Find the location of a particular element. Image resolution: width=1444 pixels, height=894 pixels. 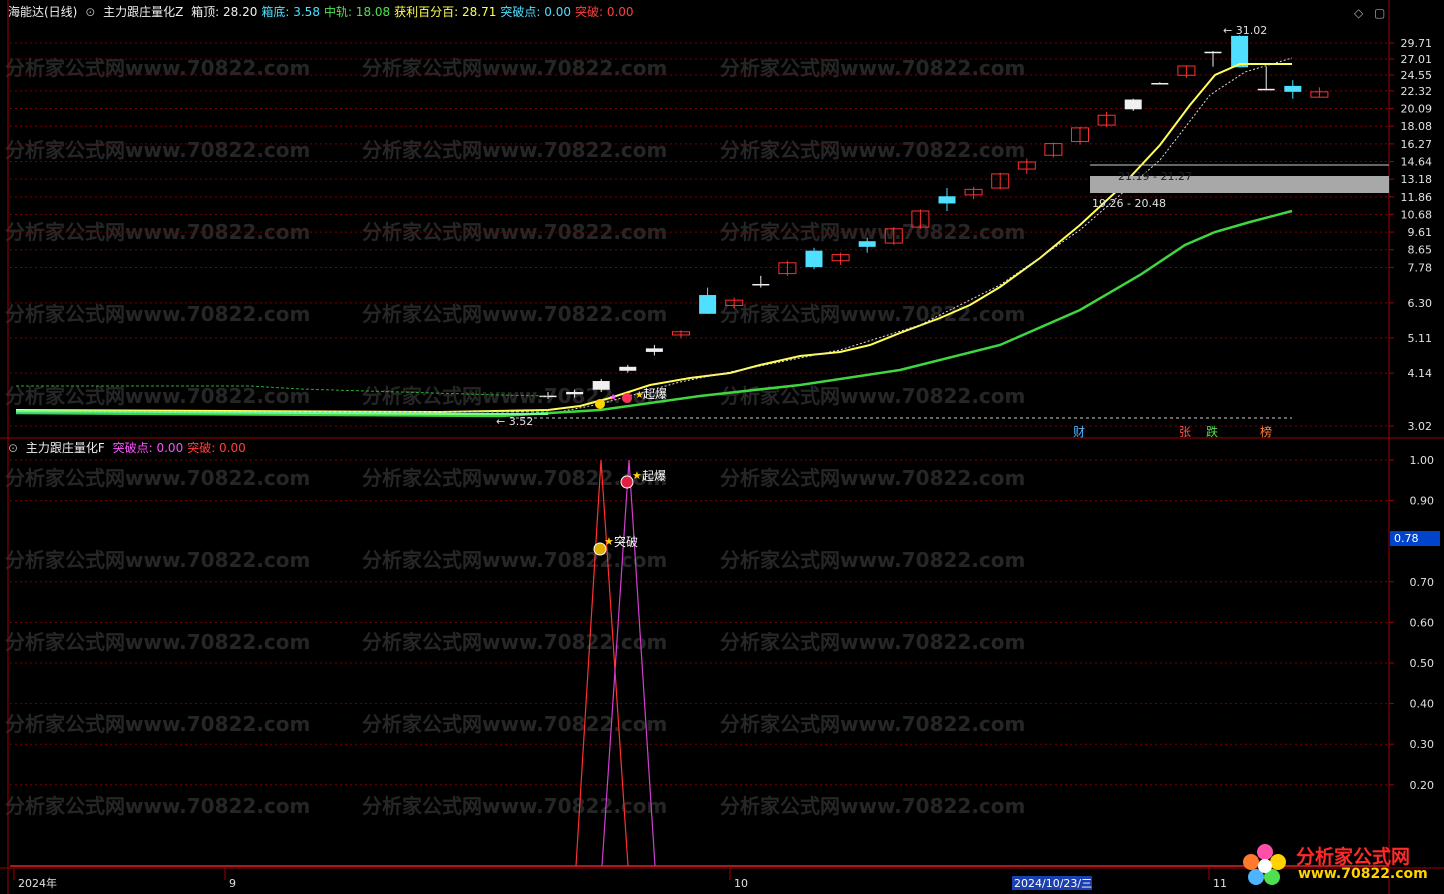

top-indicator-item: 中轨: 18.08 is located at coordinates (357, 12).